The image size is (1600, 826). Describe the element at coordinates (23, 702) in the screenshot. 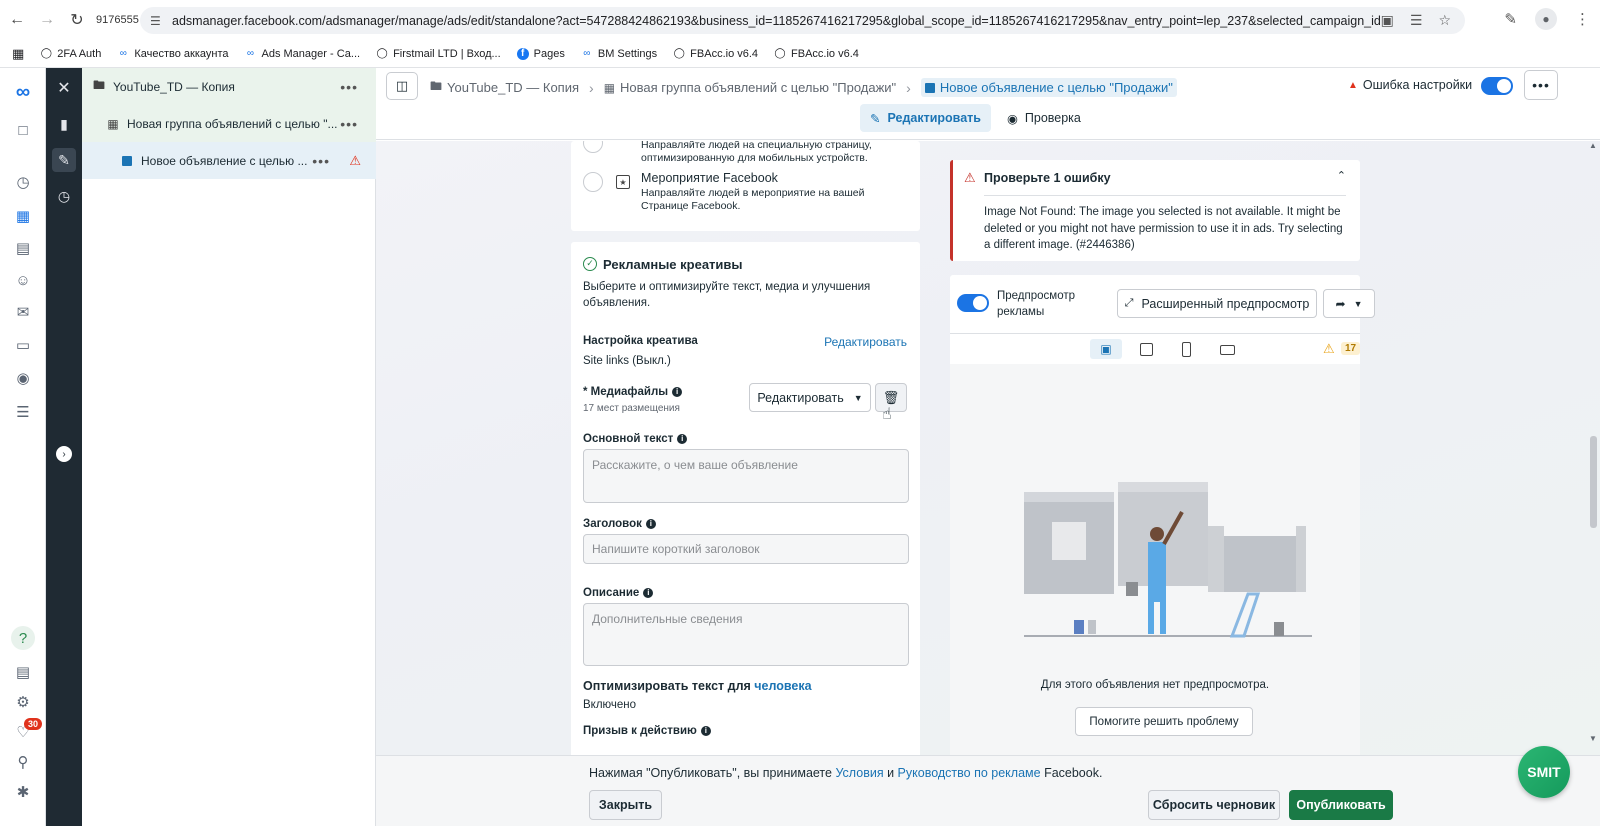

I see `settings-icon: ⚙` at that location.